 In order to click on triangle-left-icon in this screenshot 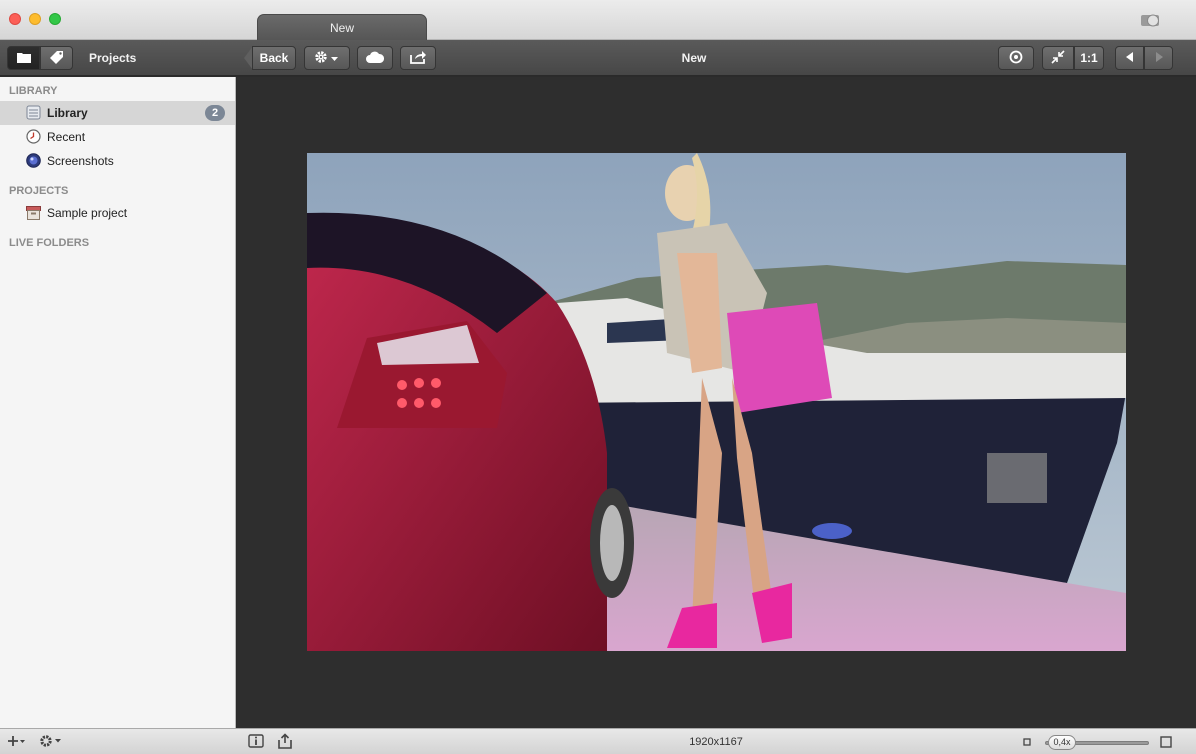, I will do `click(1129, 58)`.